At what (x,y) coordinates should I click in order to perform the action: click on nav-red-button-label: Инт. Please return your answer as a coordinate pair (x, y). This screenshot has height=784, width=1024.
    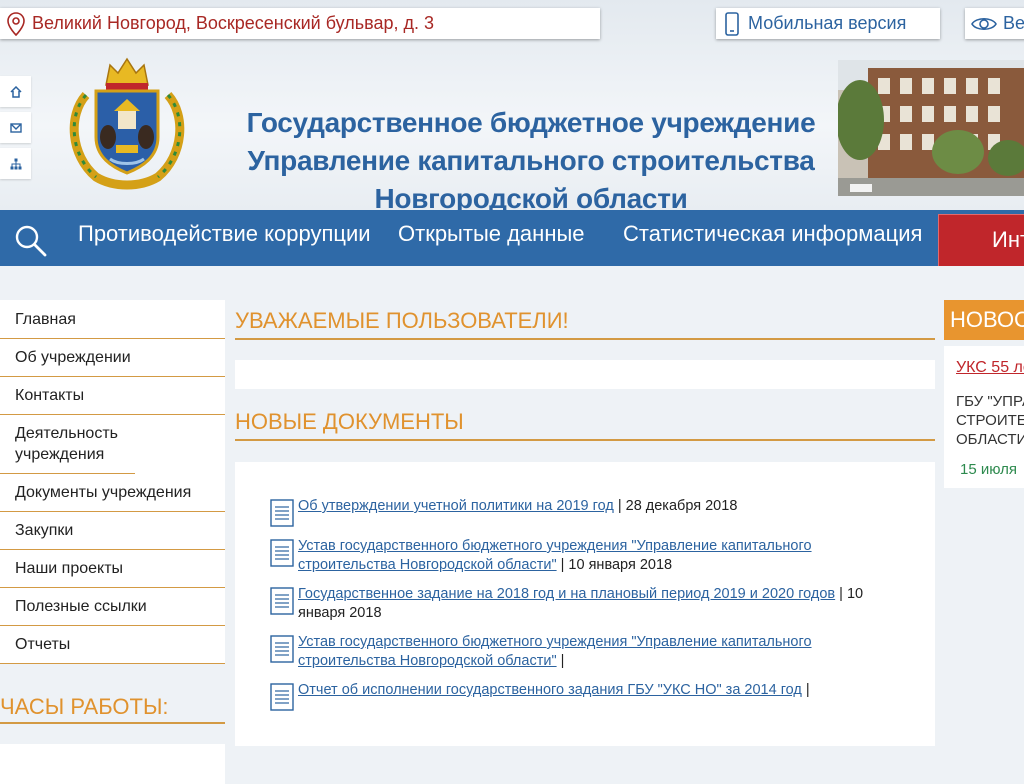
    Looking at the image, I should click on (1008, 239).